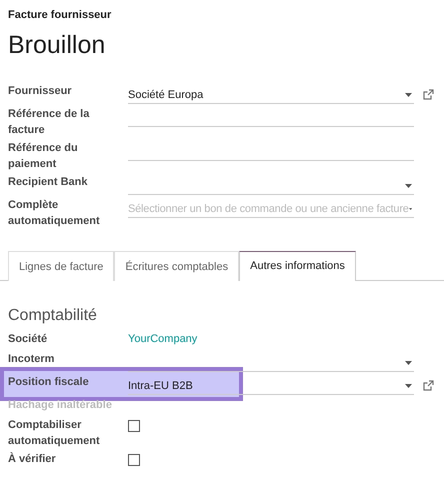  Describe the element at coordinates (49, 382) in the screenshot. I see `field-label: Position fiscale` at that location.